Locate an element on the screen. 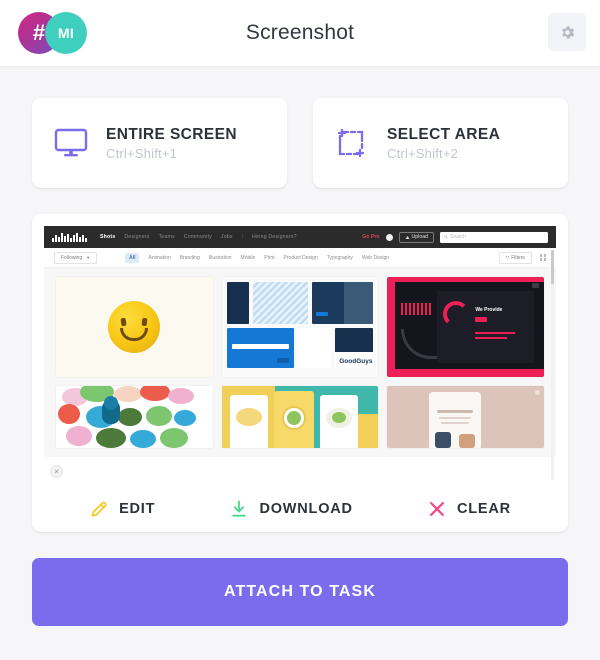 Image resolution: width=600 pixels, height=660 pixels. monitor-icon is located at coordinates (77, 143).